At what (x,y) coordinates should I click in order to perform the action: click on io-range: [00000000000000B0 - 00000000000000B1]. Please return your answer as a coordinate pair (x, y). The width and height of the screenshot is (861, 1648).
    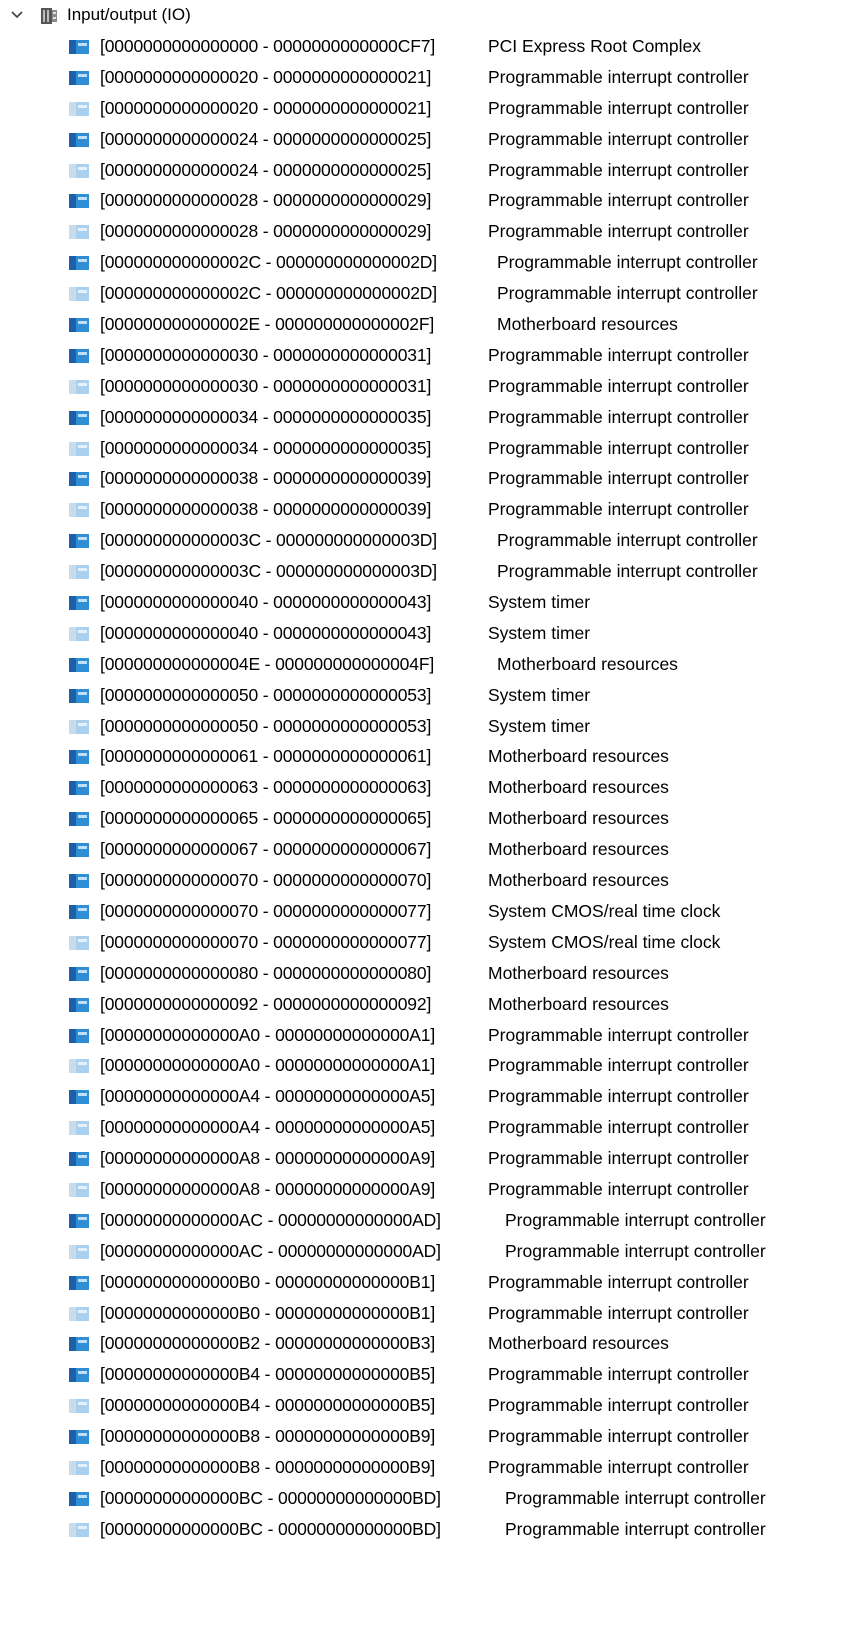
    Looking at the image, I should click on (268, 1281).